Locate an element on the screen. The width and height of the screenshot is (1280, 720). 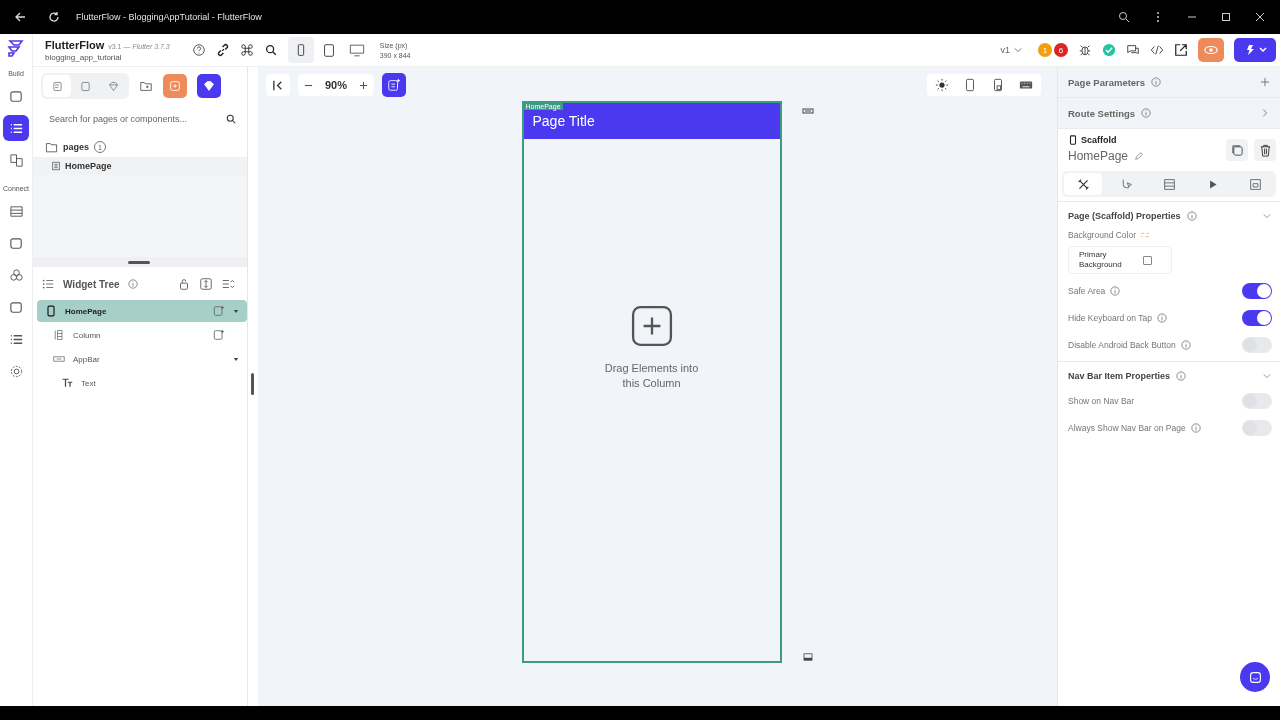
maximize-icon is located at coordinates (1226, 17).